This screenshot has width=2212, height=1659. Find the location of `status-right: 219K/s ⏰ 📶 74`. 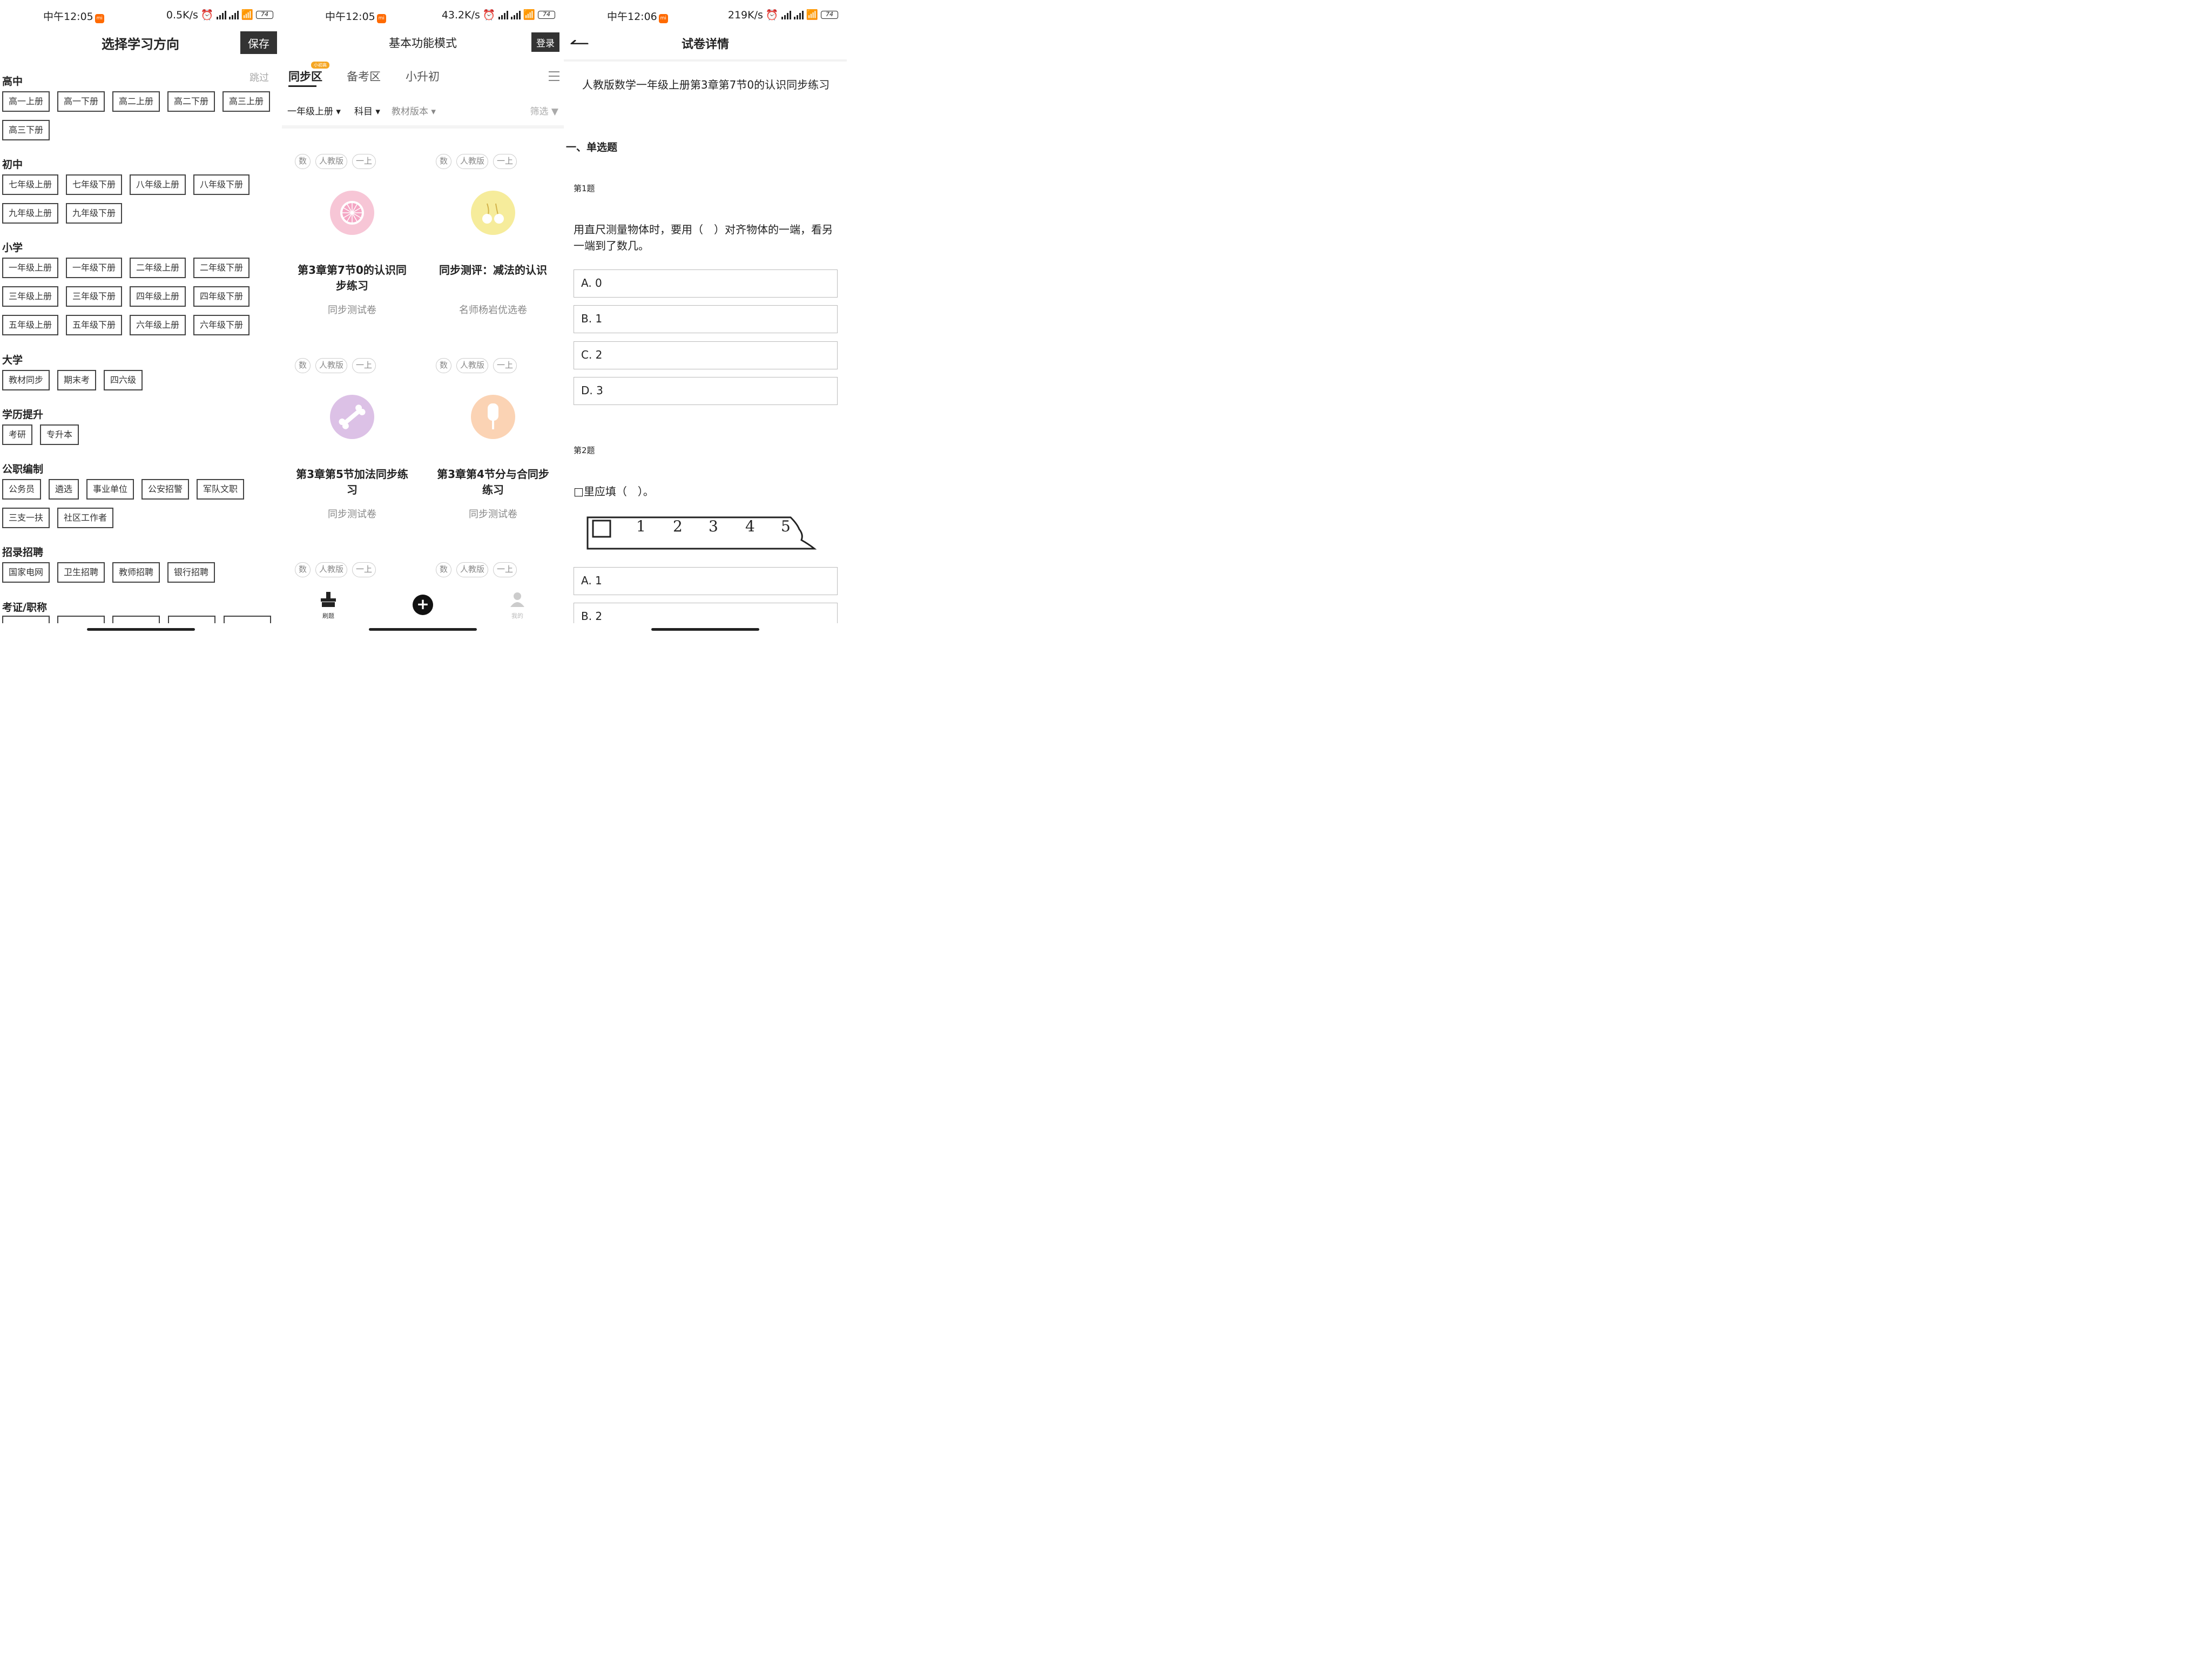

status-right: 219K/s ⏰ 📶 74 is located at coordinates (783, 15).